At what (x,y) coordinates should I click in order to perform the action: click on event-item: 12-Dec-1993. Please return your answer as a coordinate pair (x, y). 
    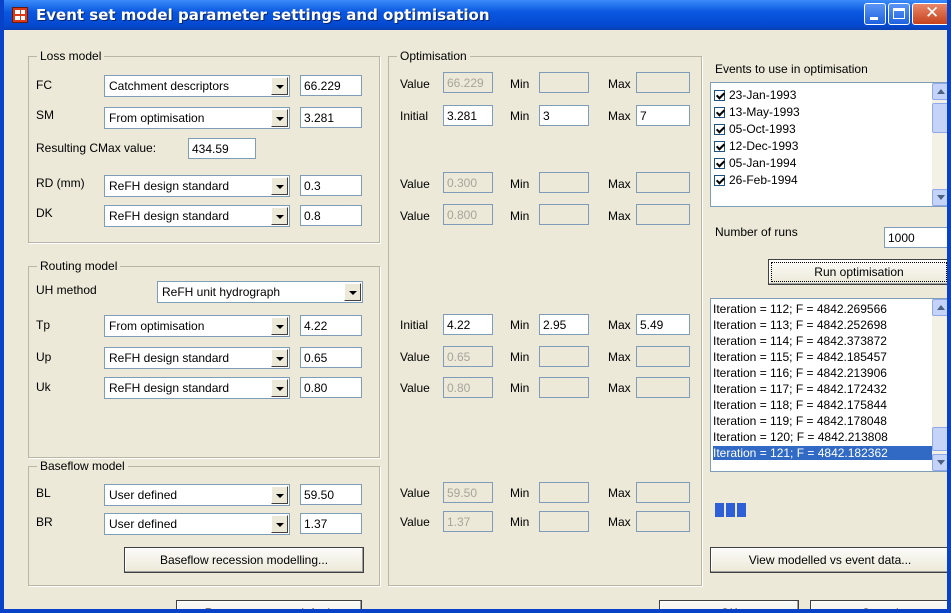
    Looking at the image, I should click on (756, 146).